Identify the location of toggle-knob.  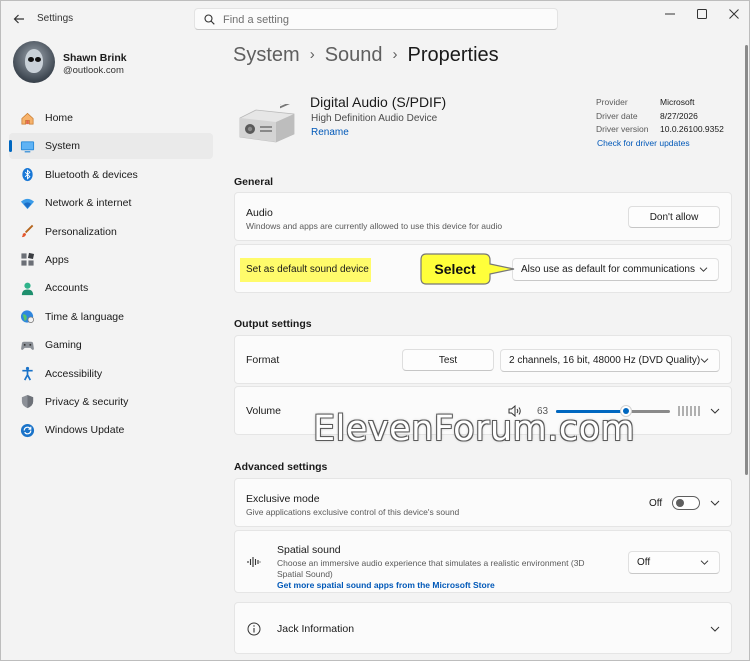
(680, 503).